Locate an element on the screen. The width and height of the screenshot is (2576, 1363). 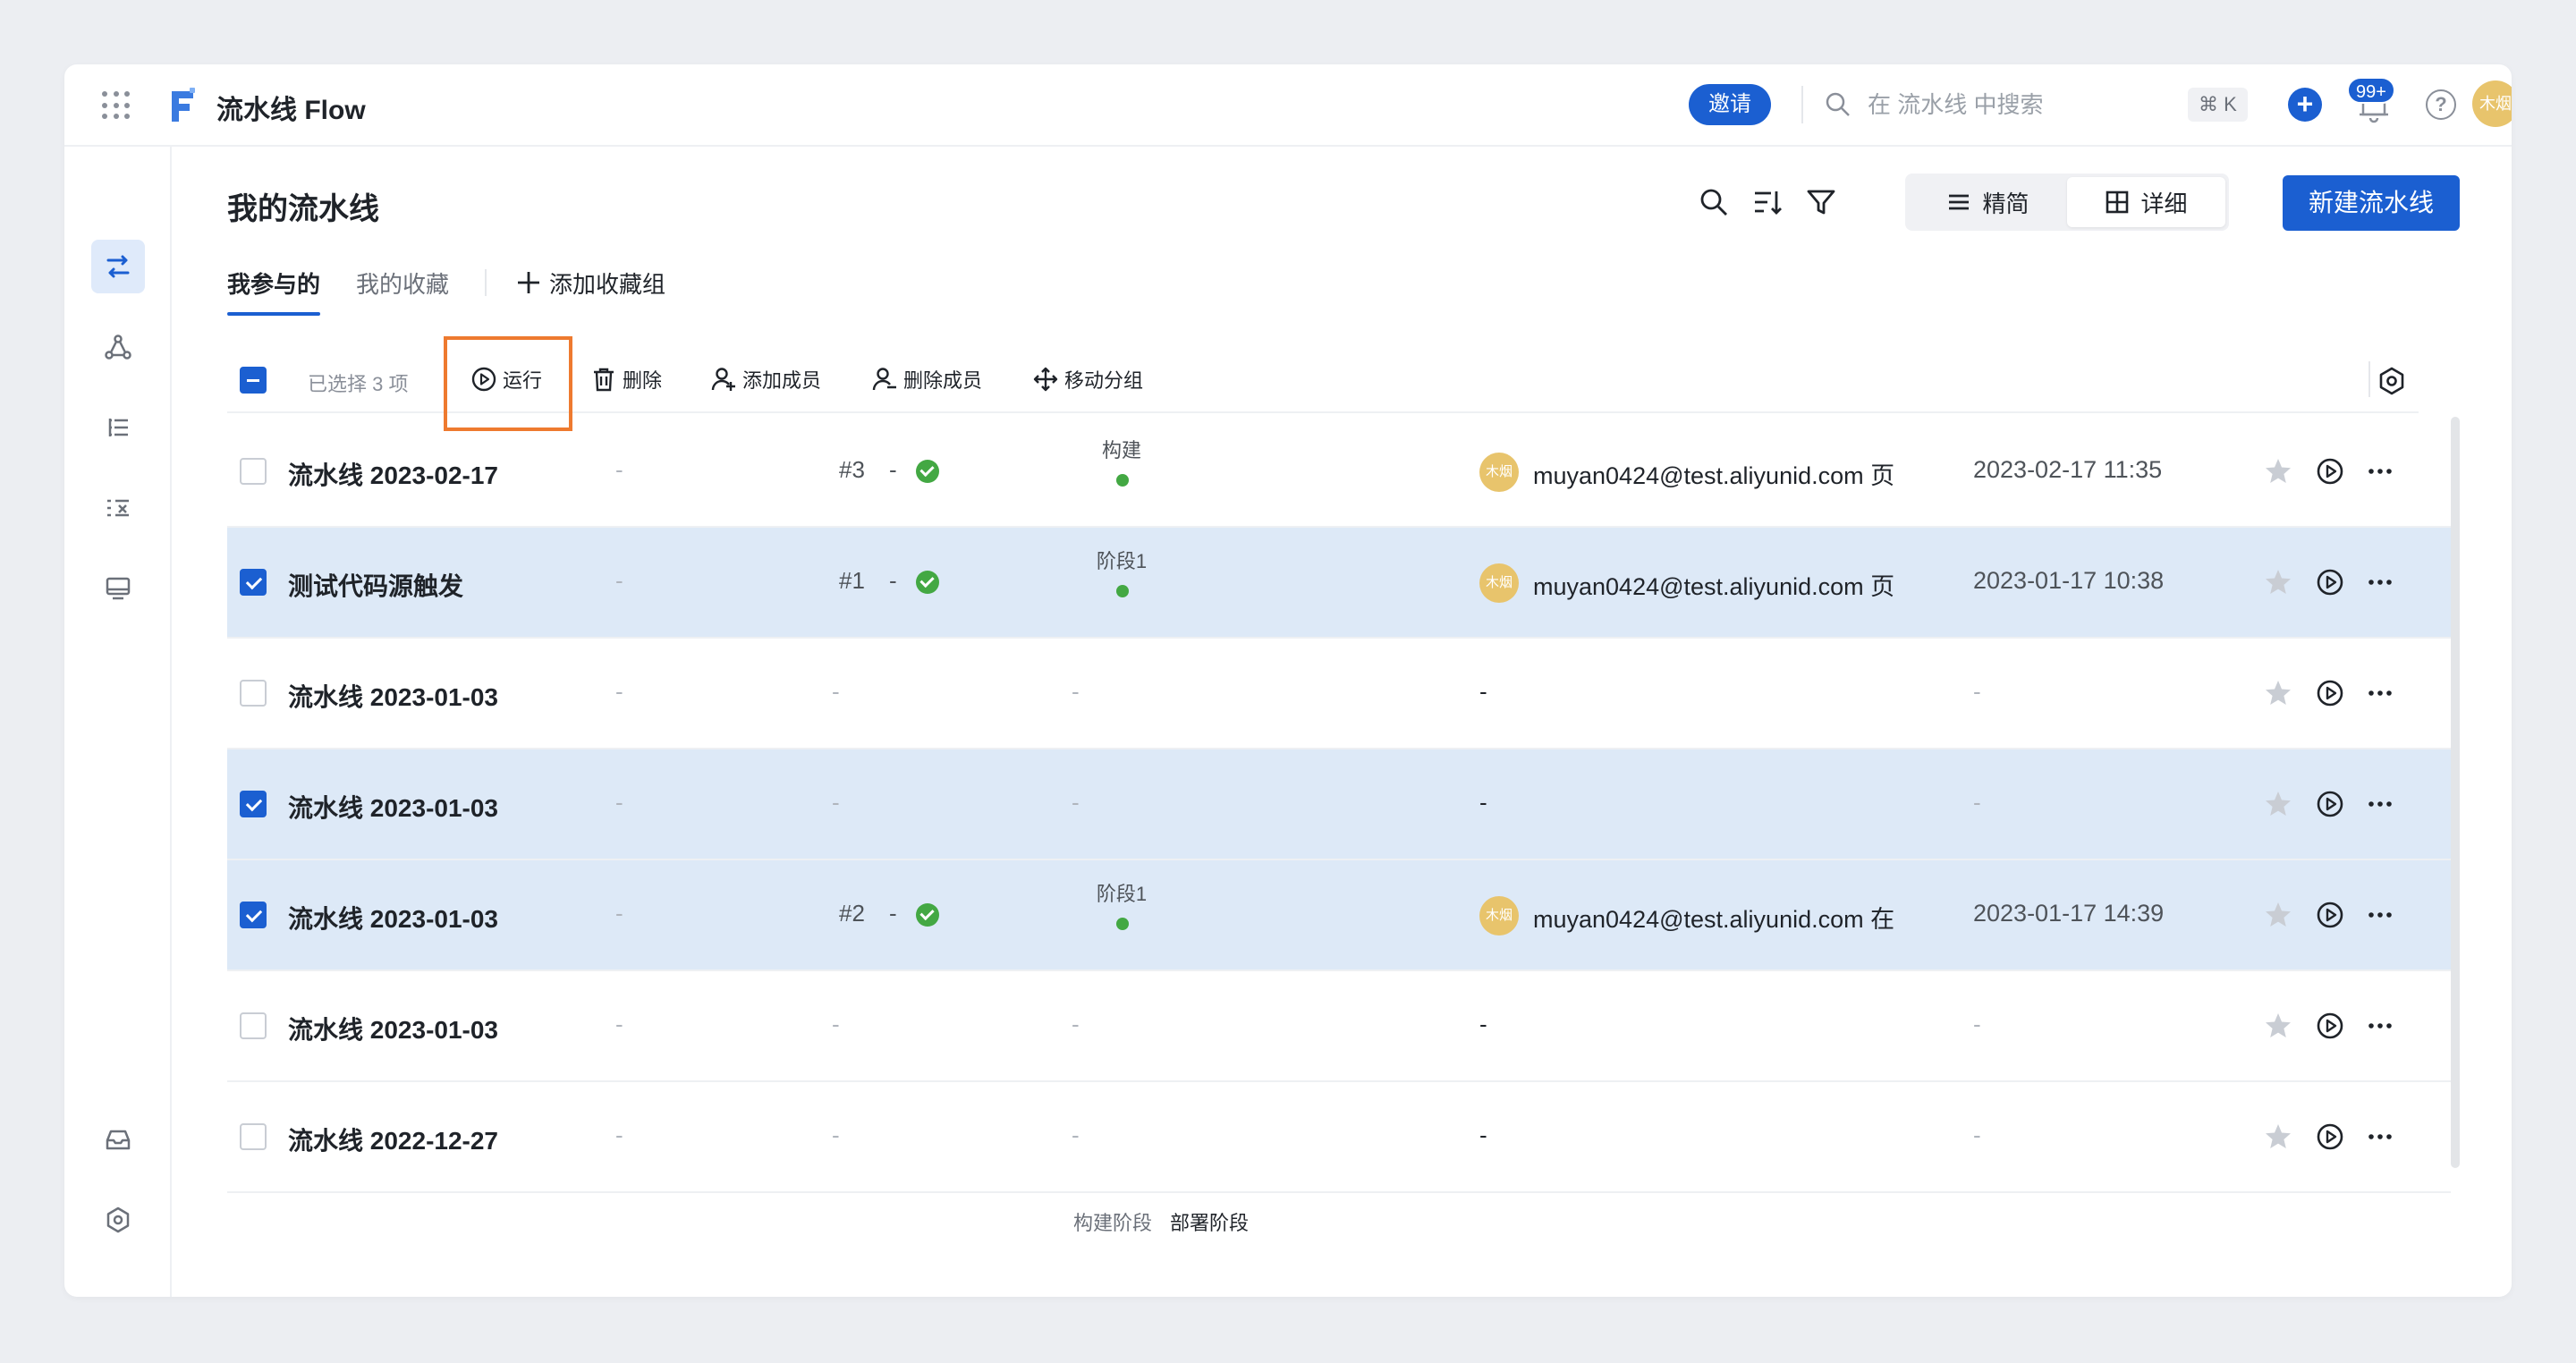
column-settings-icon is located at coordinates (2392, 381).